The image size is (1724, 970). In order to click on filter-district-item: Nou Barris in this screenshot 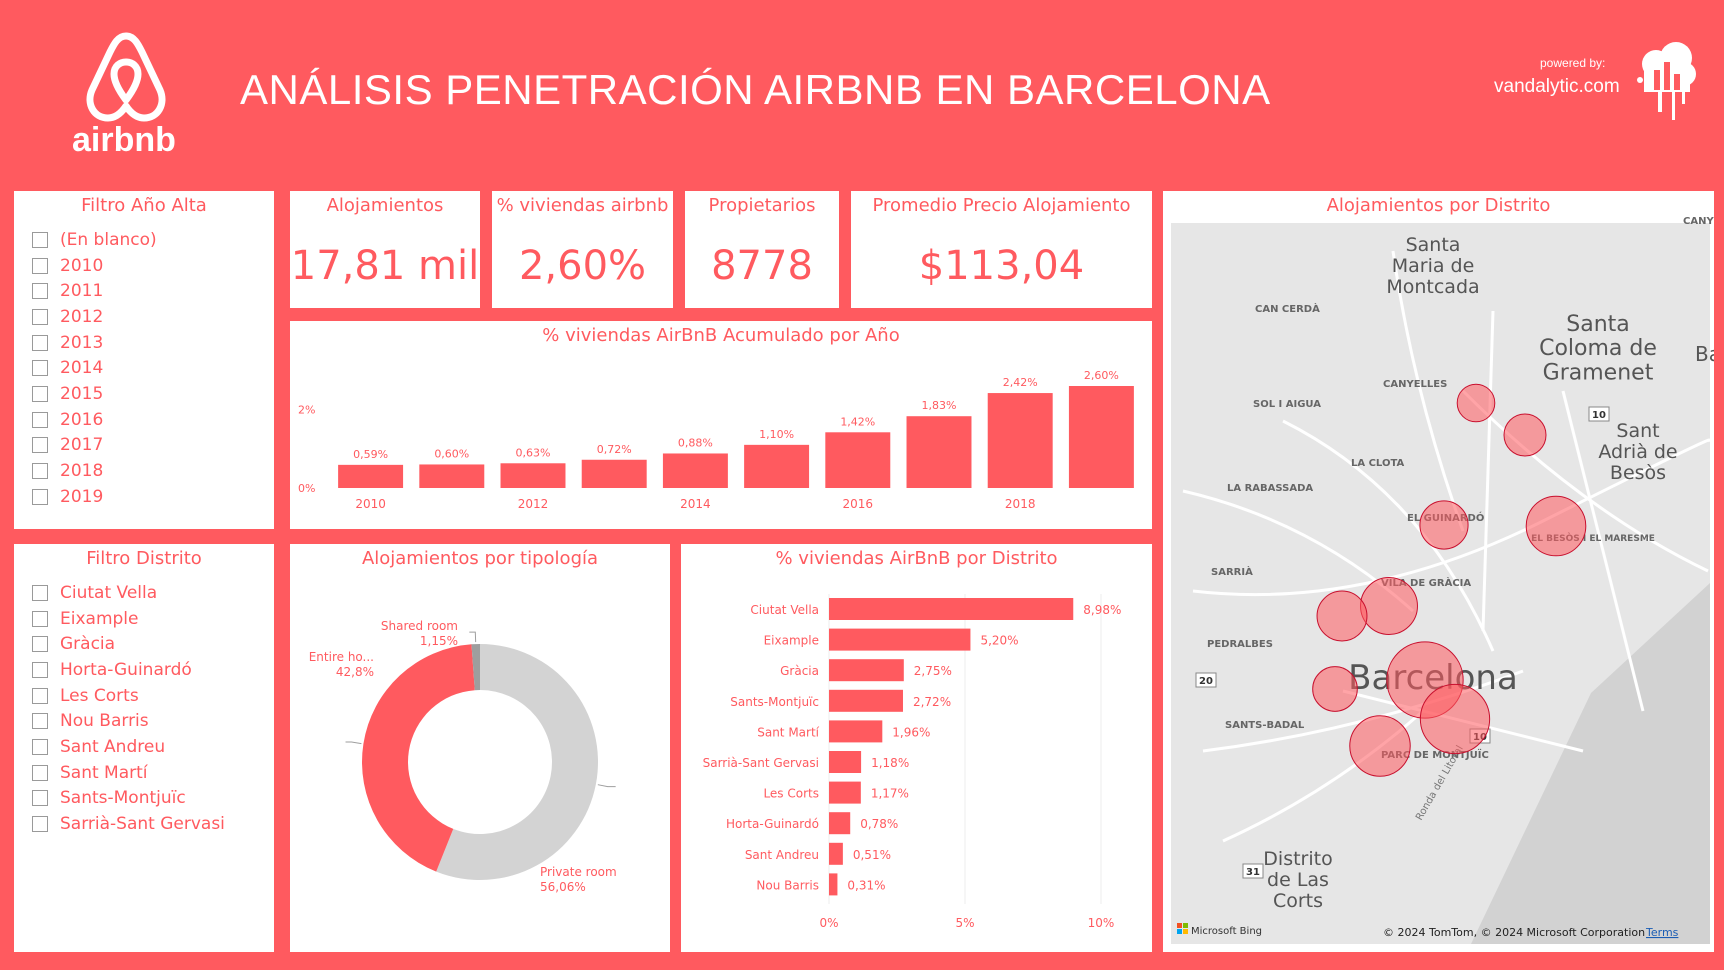, I will do `click(128, 721)`.